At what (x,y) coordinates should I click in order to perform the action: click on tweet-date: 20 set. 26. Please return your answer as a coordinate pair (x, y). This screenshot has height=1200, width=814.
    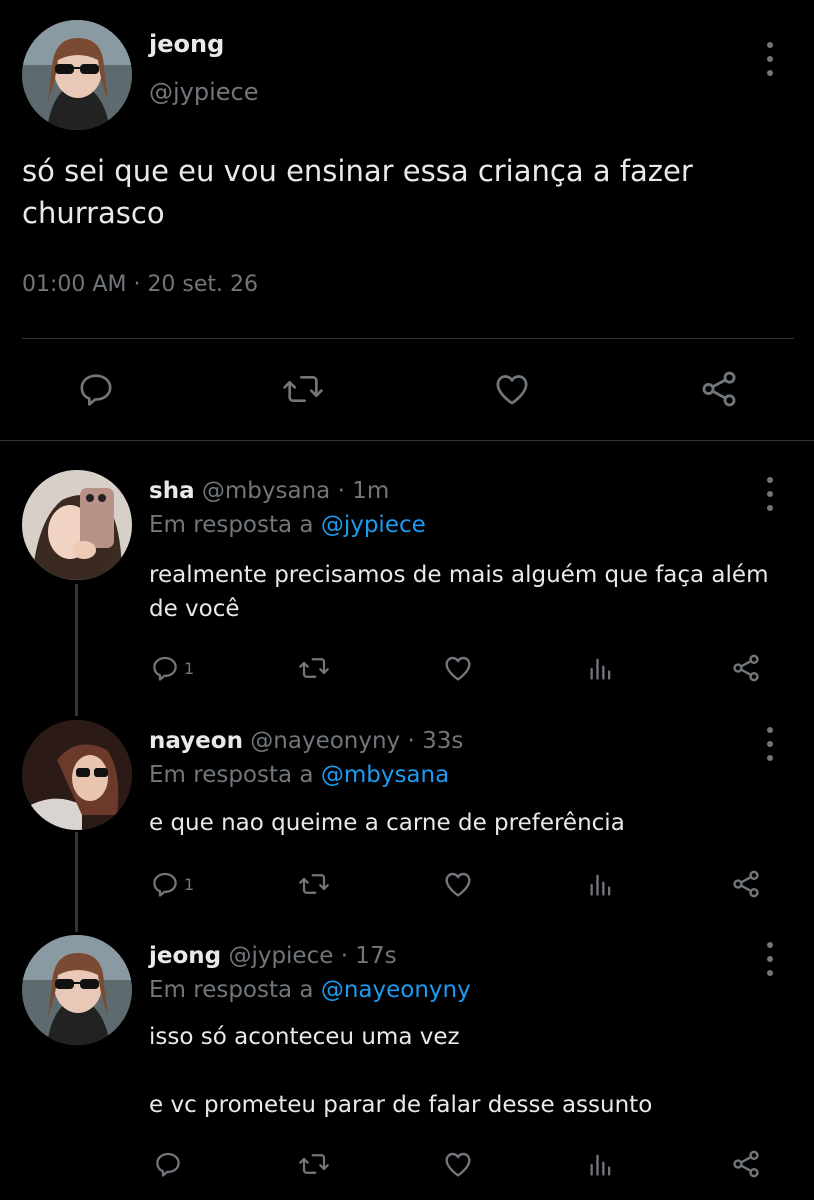
    Looking at the image, I should click on (203, 284).